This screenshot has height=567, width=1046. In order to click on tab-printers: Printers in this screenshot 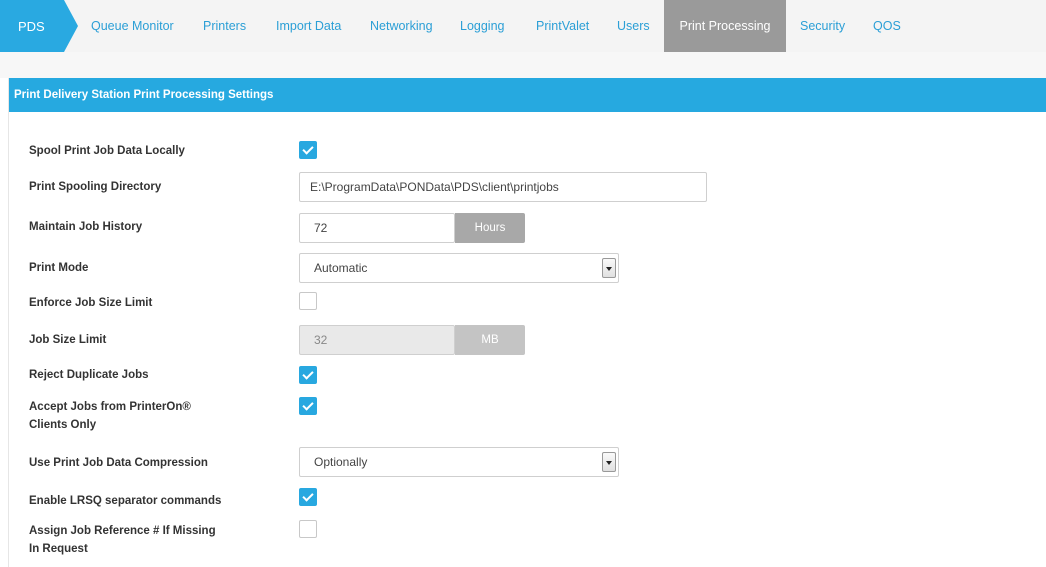, I will do `click(224, 26)`.